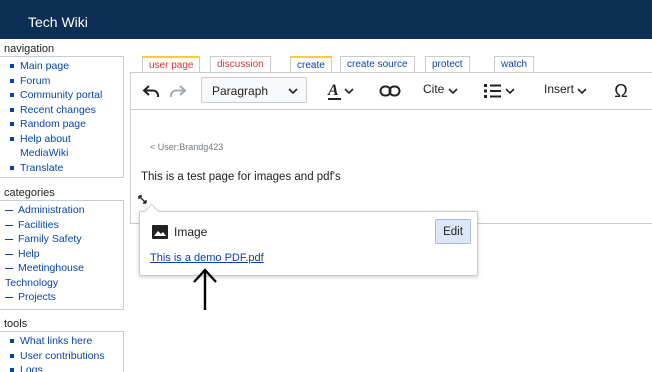 This screenshot has height=372, width=652. I want to click on list-icon, so click(500, 91).